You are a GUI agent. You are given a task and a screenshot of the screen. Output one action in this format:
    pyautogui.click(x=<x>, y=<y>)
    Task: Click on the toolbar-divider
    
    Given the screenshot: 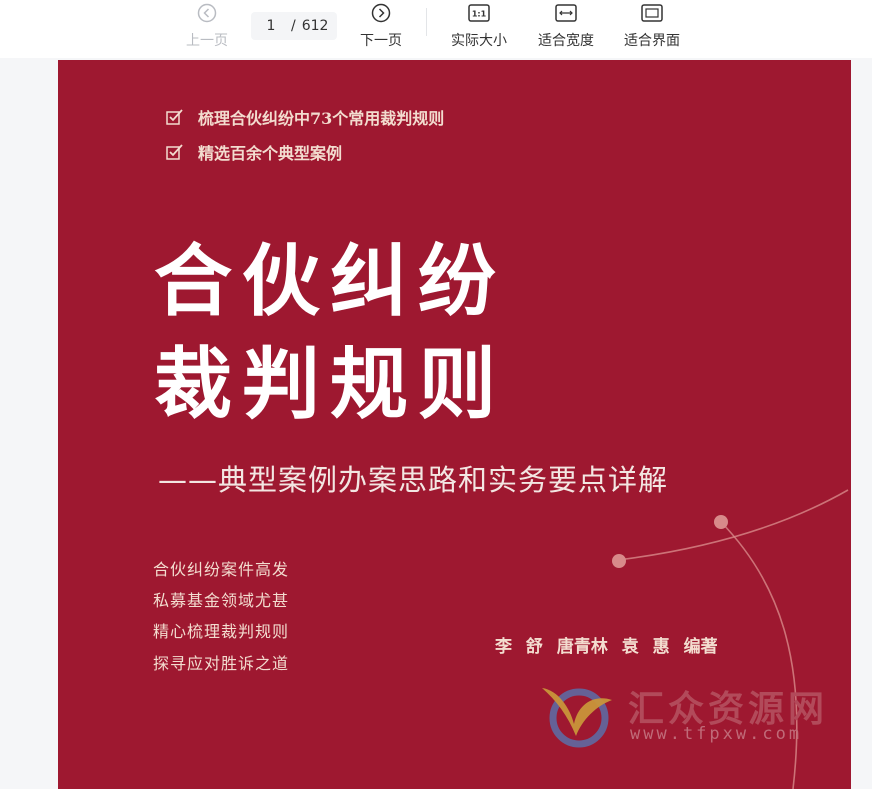 What is the action you would take?
    pyautogui.click(x=426, y=22)
    